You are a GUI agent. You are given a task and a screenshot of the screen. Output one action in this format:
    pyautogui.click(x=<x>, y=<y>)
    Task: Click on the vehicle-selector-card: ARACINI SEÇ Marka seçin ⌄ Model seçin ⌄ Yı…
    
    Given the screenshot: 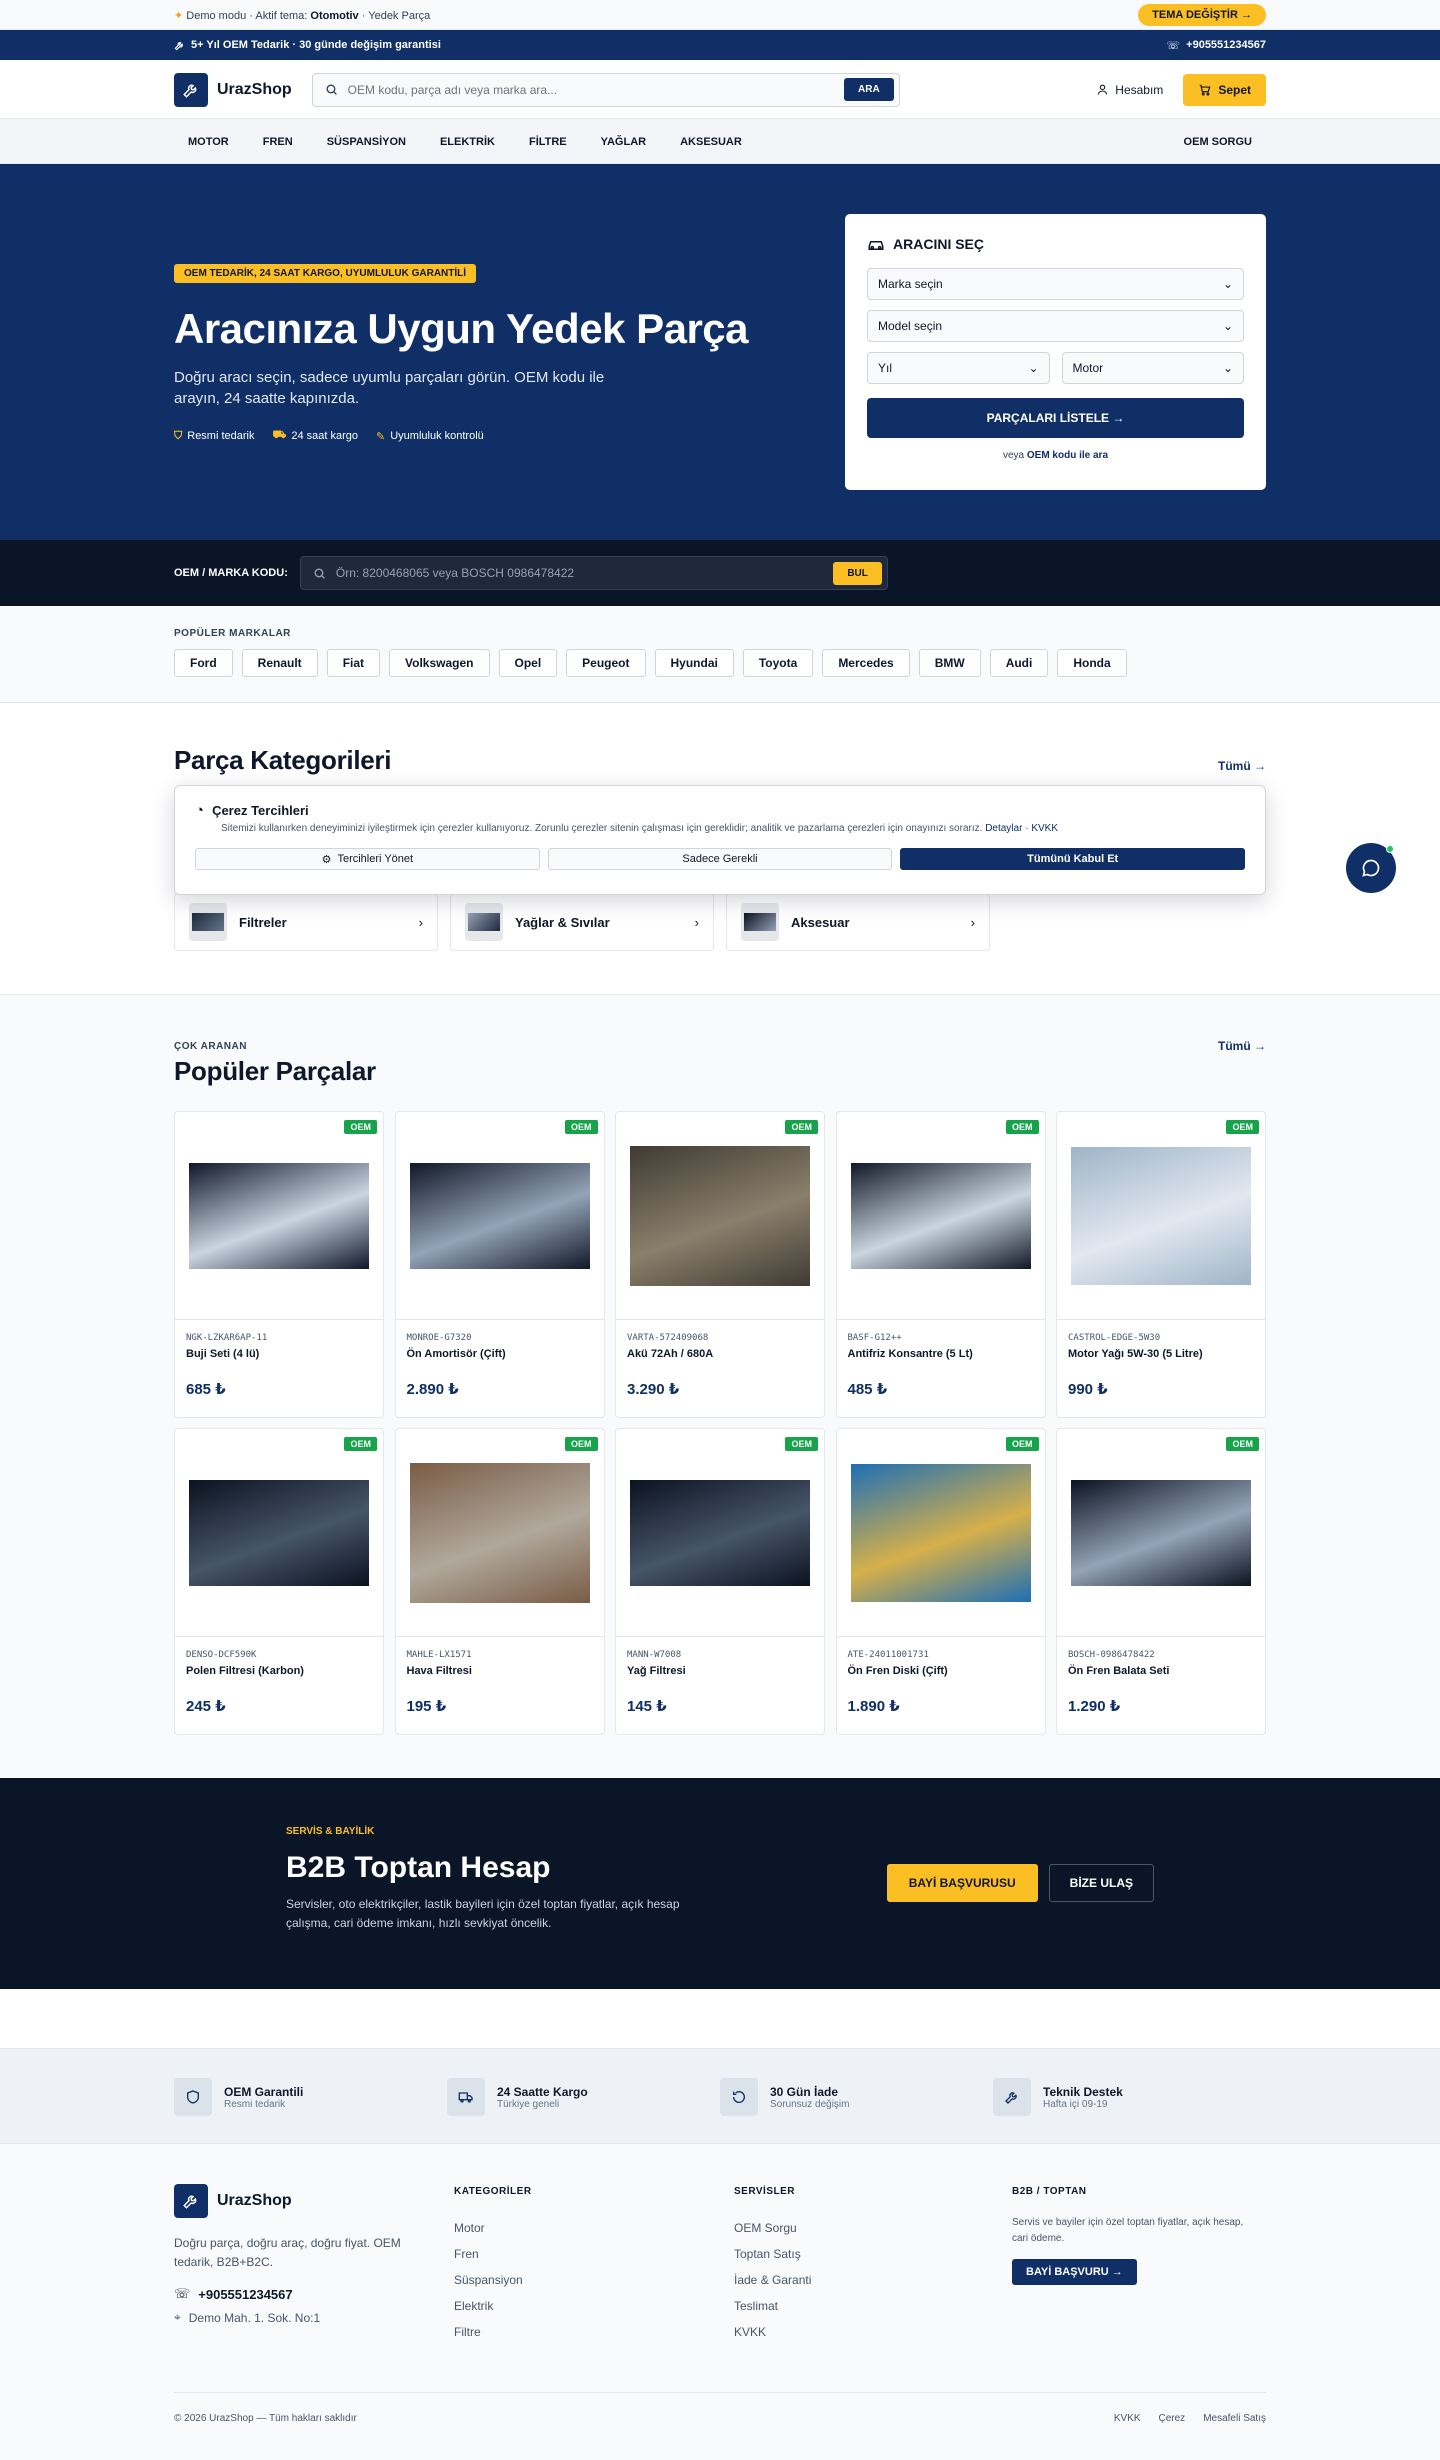 What is the action you would take?
    pyautogui.click(x=1055, y=352)
    